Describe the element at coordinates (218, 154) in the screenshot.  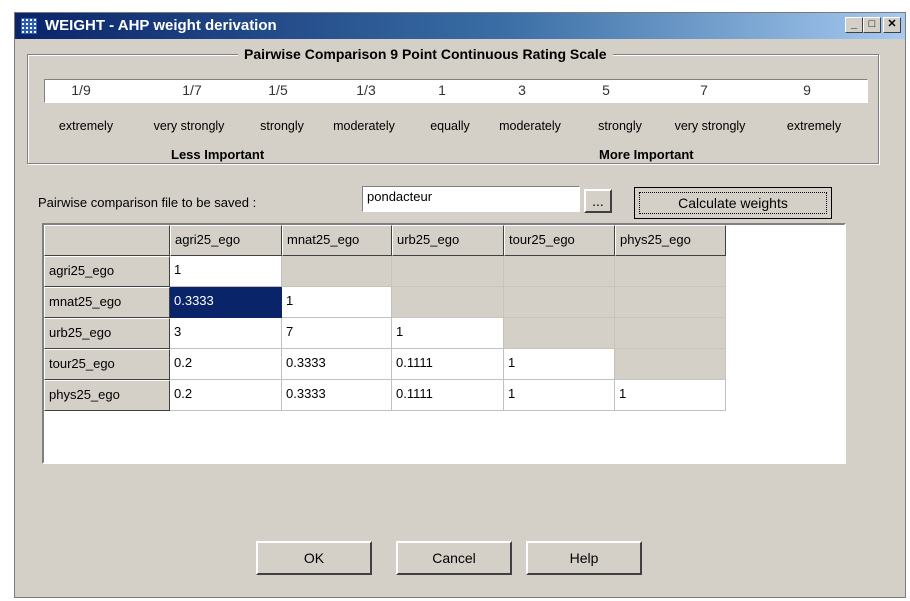
I see `less-important-label: Less Important` at that location.